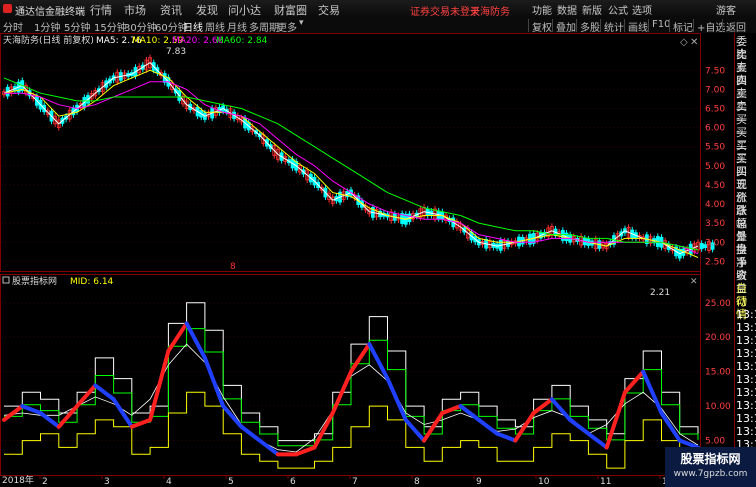 The image size is (756, 487). Describe the element at coordinates (618, 9) in the screenshot. I see `menu-item-gongshi: 公式` at that location.